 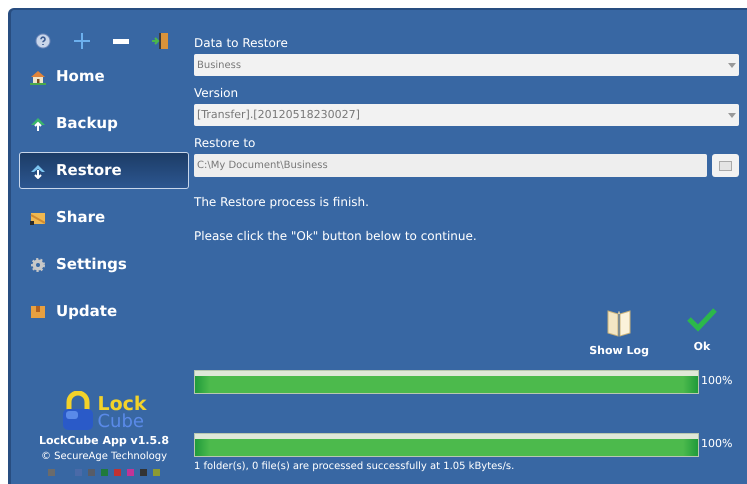 What do you see at coordinates (104, 170) in the screenshot?
I see `nav-item: Restore` at bounding box center [104, 170].